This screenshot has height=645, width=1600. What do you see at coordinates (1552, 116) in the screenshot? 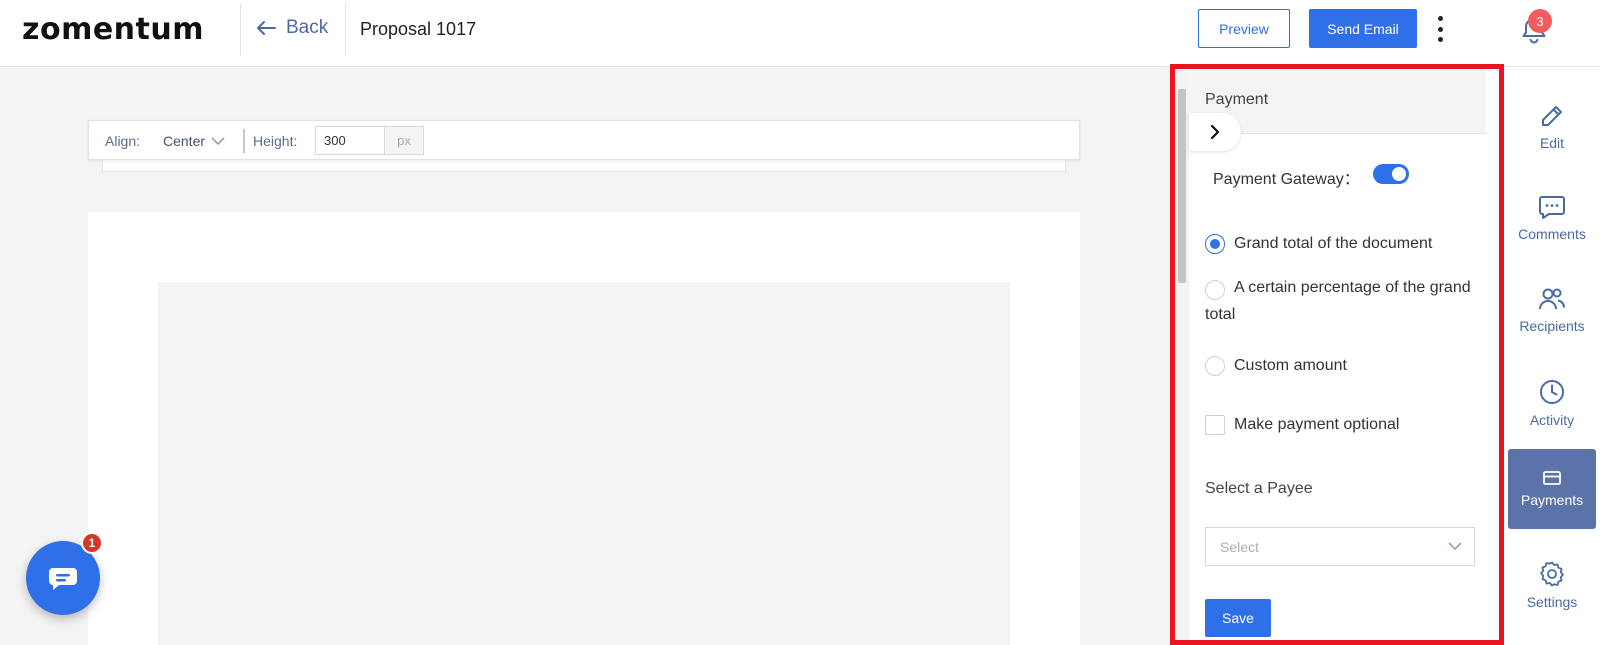
I see `pencil-icon` at bounding box center [1552, 116].